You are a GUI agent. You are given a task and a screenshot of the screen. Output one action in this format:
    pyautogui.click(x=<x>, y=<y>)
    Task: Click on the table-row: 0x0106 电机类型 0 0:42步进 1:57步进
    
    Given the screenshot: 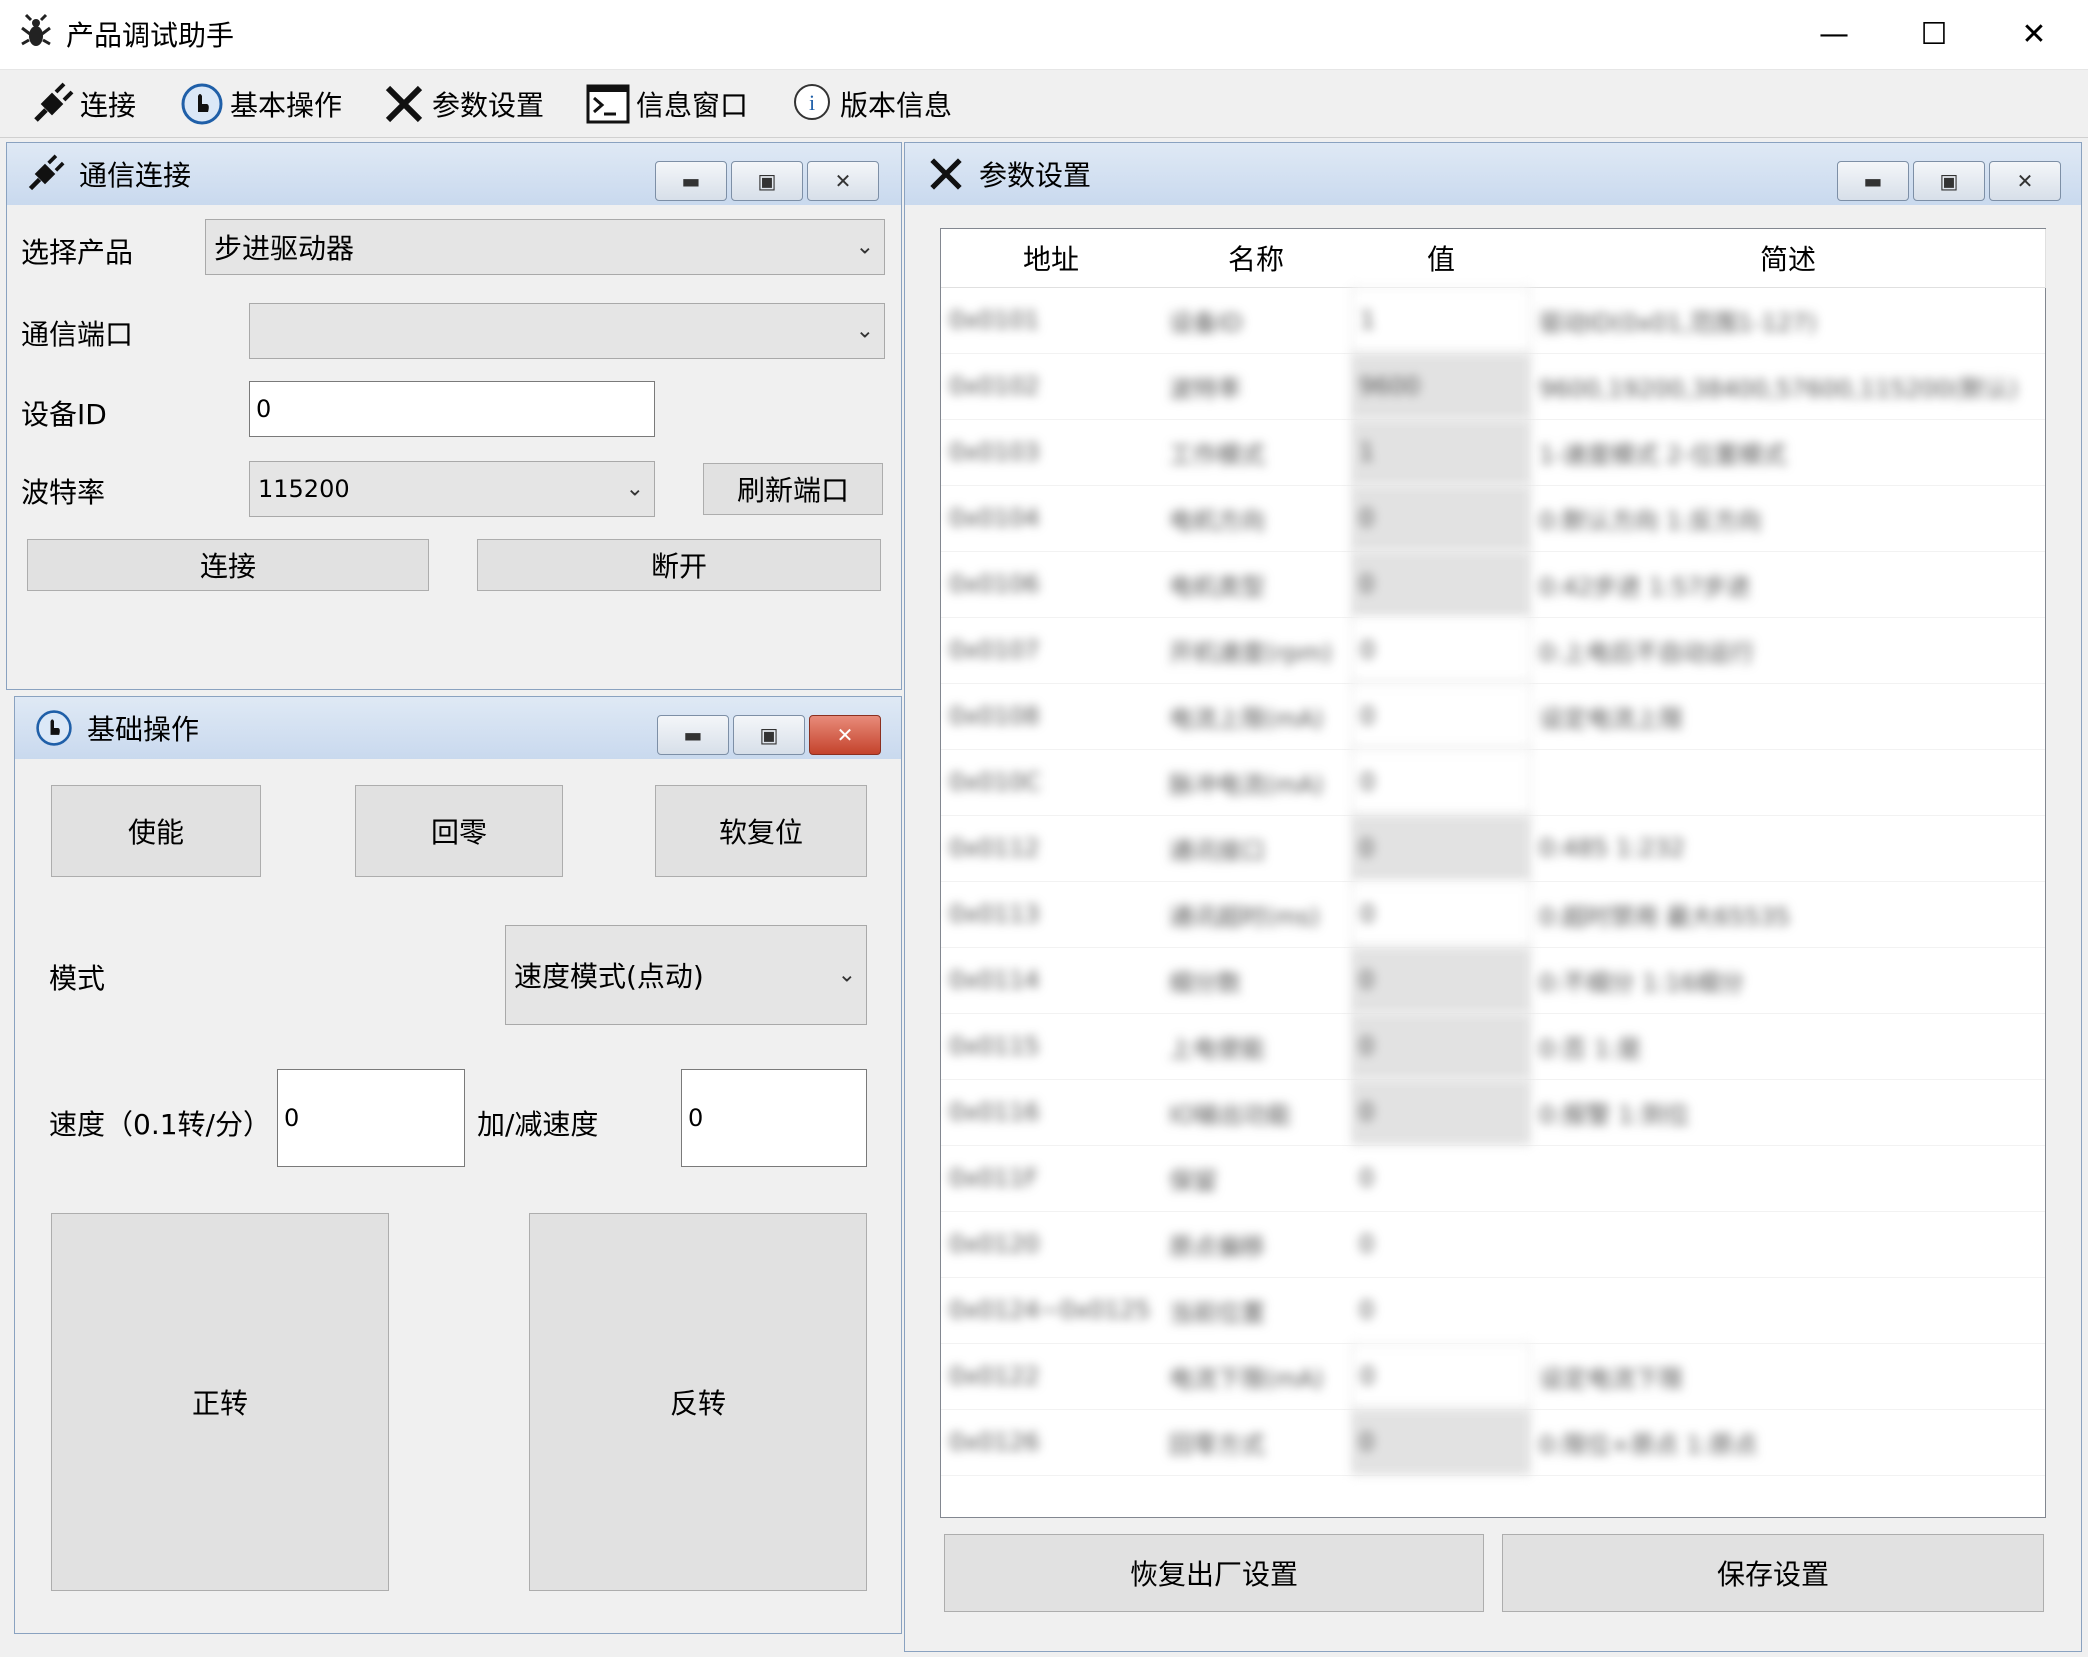 What is the action you would take?
    pyautogui.click(x=1493, y=584)
    